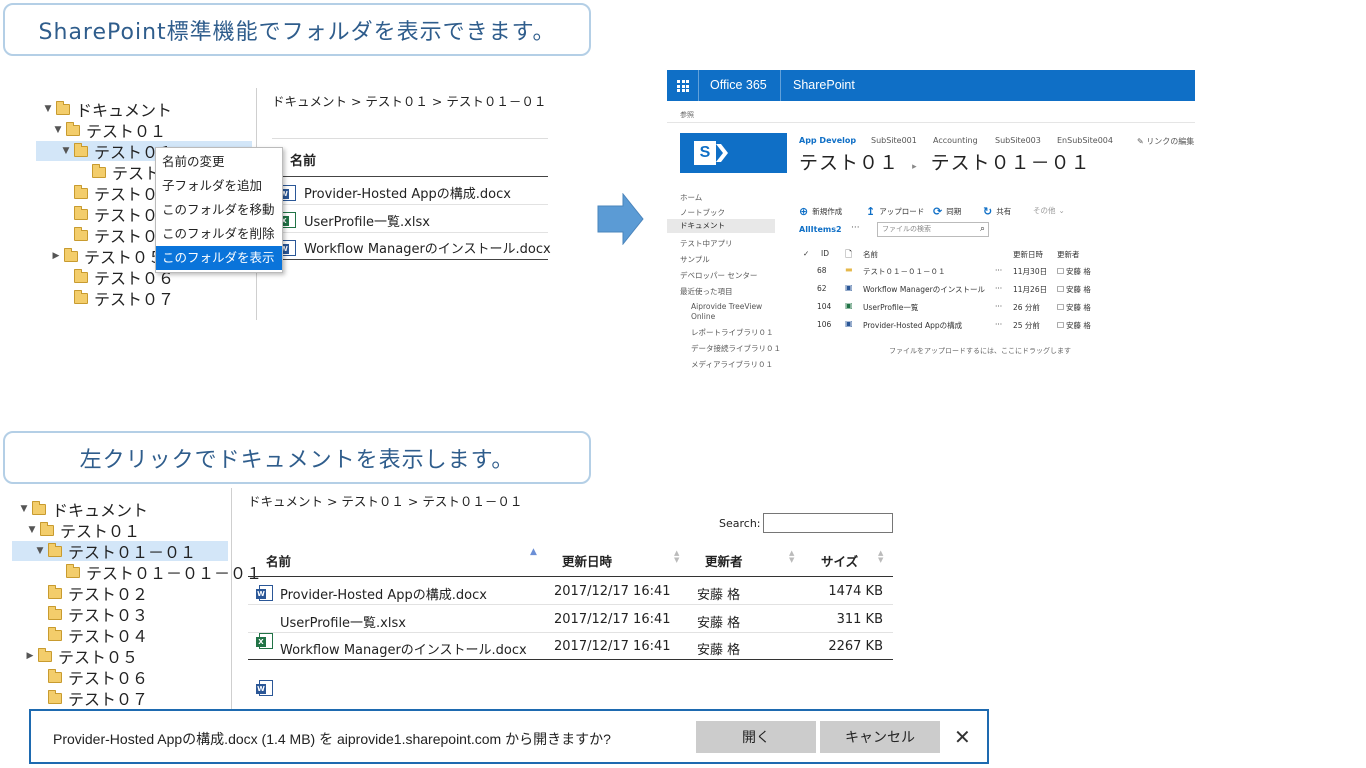 The width and height of the screenshot is (1366, 768). Describe the element at coordinates (732, 332) in the screenshot. I see `quick-launch-item: レポートライブラリ０１` at that location.